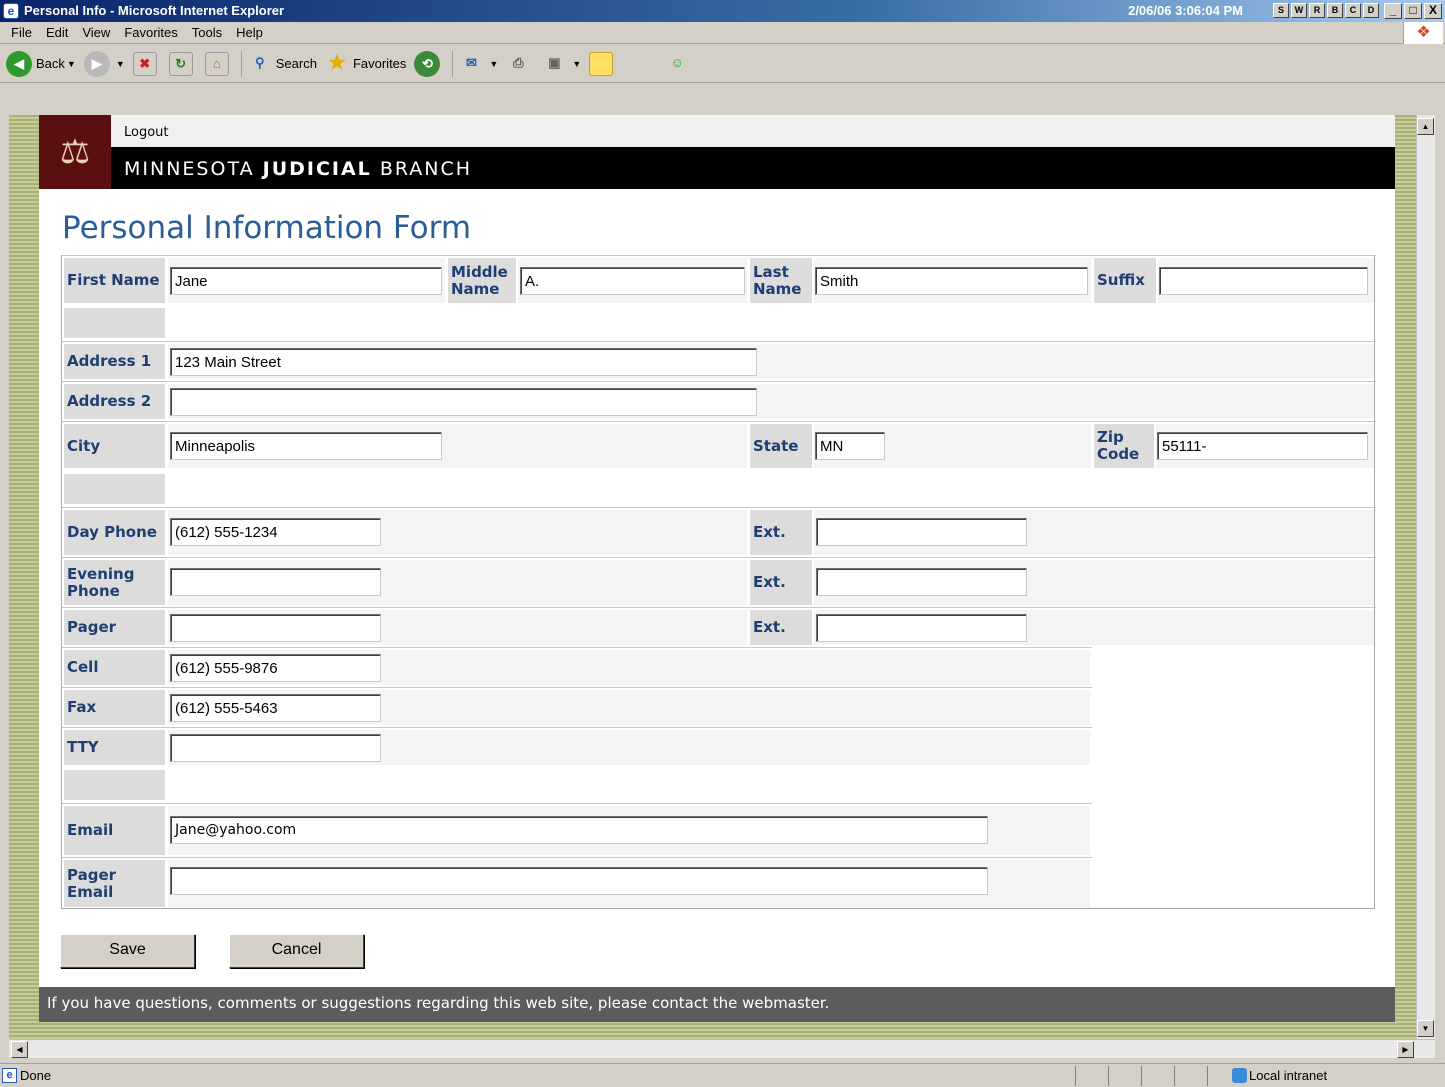 This screenshot has width=1445, height=1087. I want to click on label-email: Email, so click(114, 830).